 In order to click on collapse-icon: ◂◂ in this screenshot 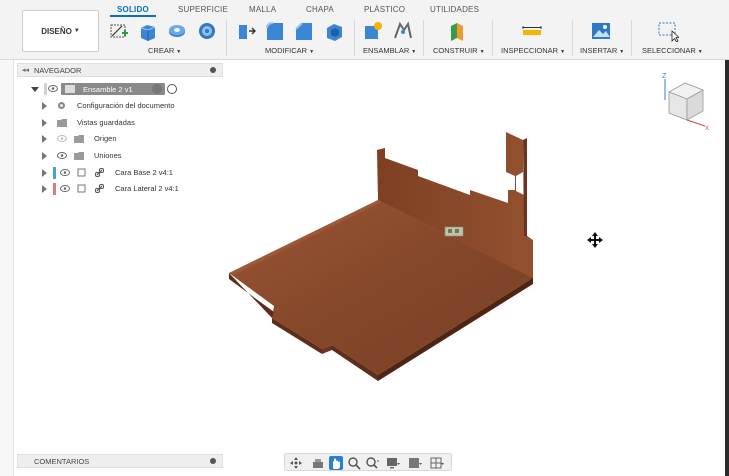, I will do `click(25, 70)`.